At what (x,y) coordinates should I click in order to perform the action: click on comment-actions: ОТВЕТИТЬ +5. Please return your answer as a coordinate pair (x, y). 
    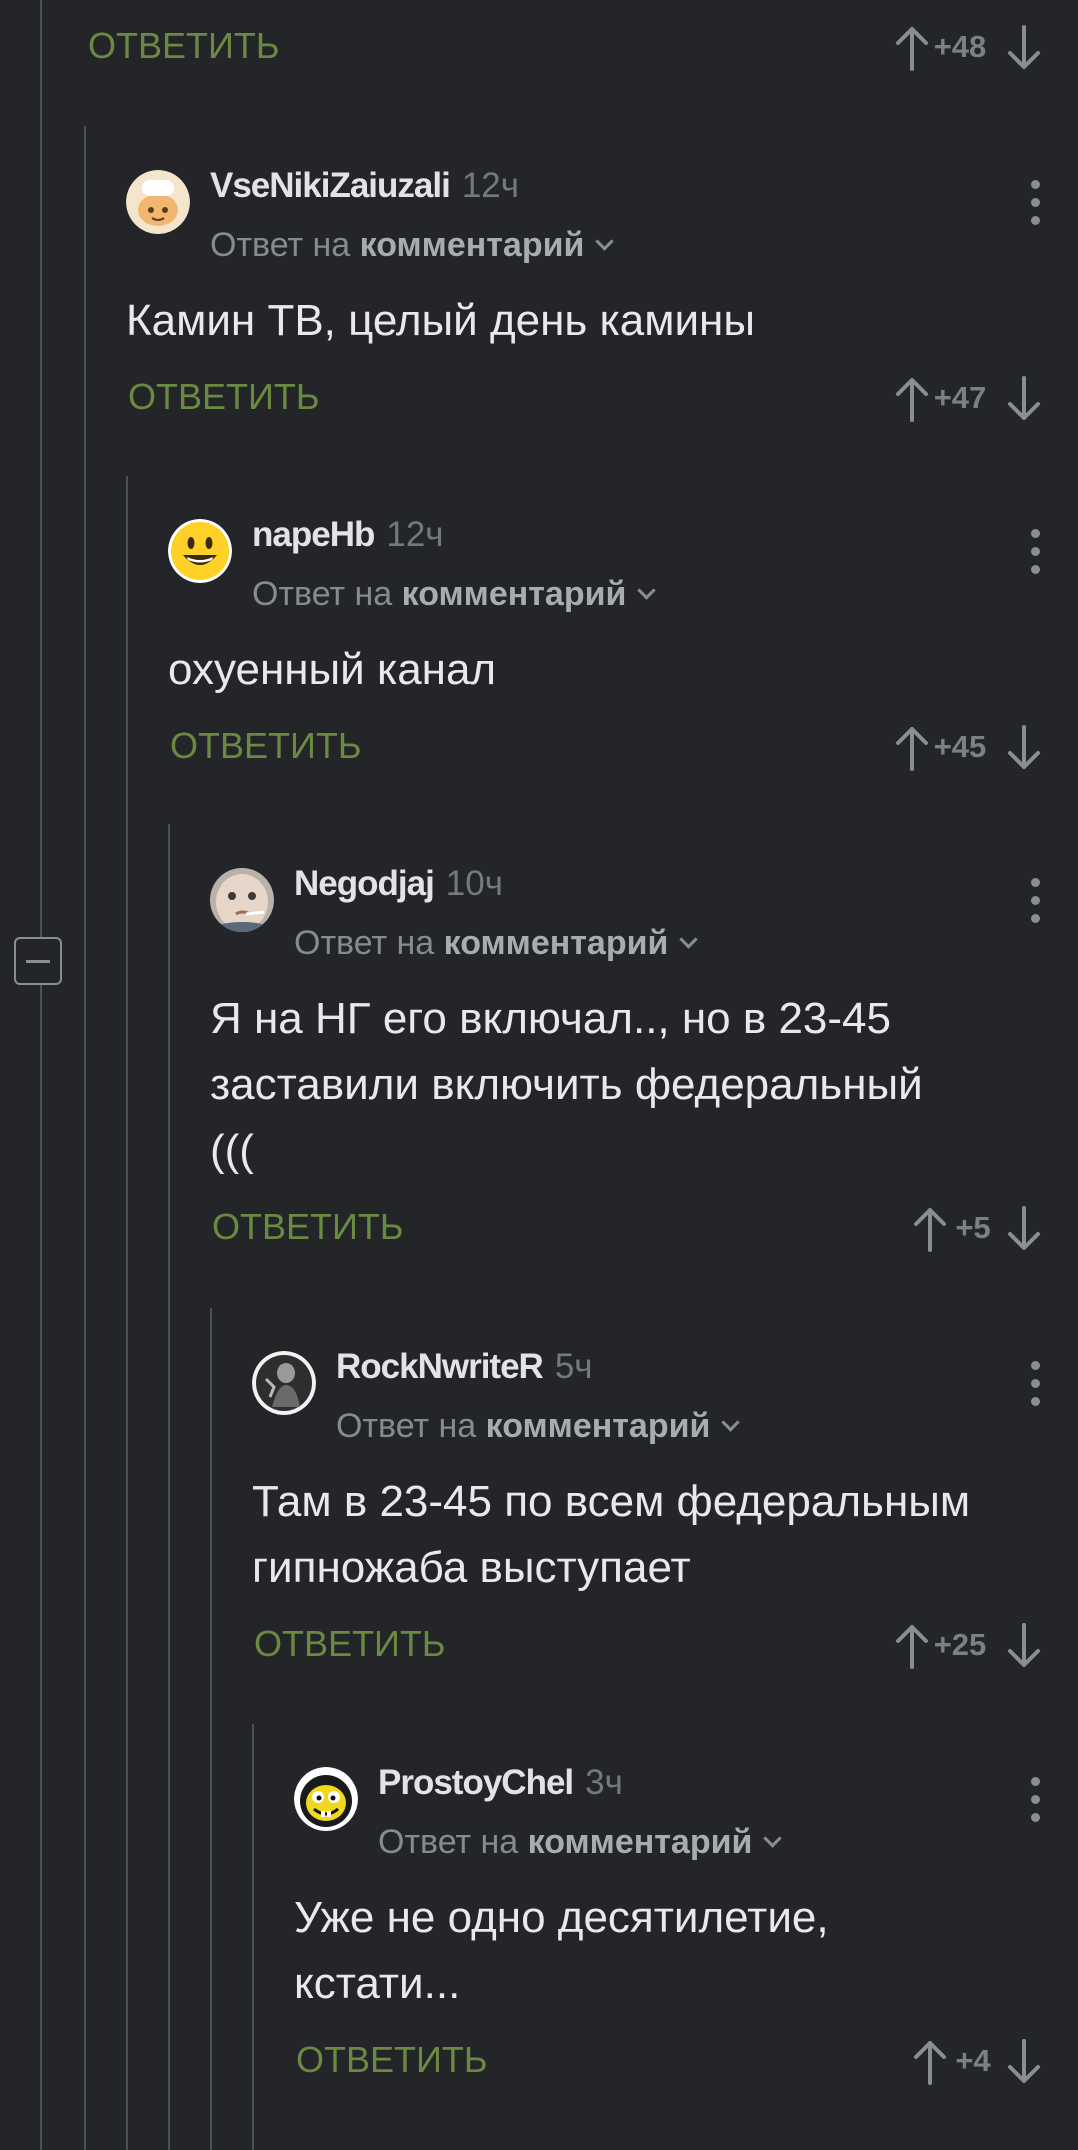
    Looking at the image, I should click on (627, 1229).